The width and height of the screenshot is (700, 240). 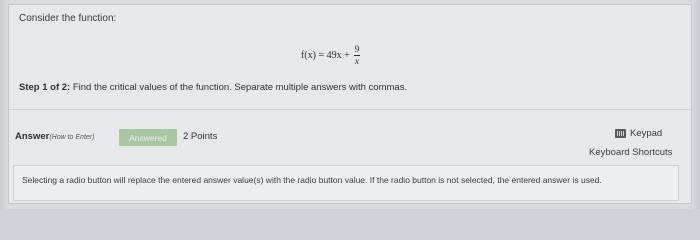 What do you see at coordinates (350, 109) in the screenshot?
I see `divider` at bounding box center [350, 109].